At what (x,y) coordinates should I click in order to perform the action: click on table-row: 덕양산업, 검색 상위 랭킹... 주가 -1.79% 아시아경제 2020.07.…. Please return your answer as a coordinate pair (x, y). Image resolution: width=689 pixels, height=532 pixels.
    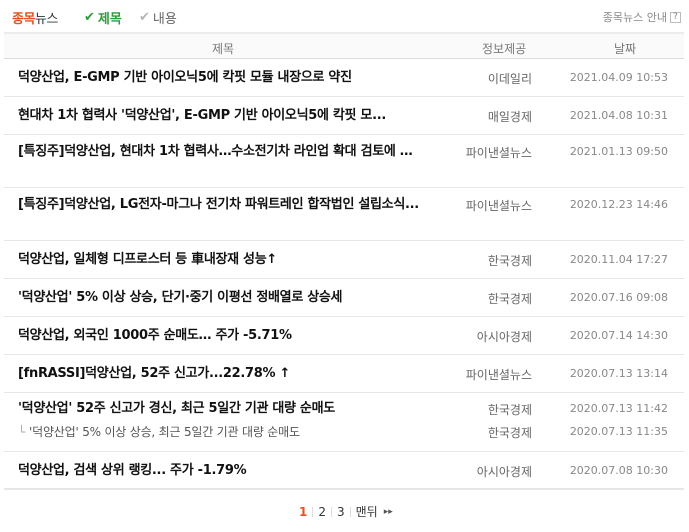
    Looking at the image, I should click on (344, 471).